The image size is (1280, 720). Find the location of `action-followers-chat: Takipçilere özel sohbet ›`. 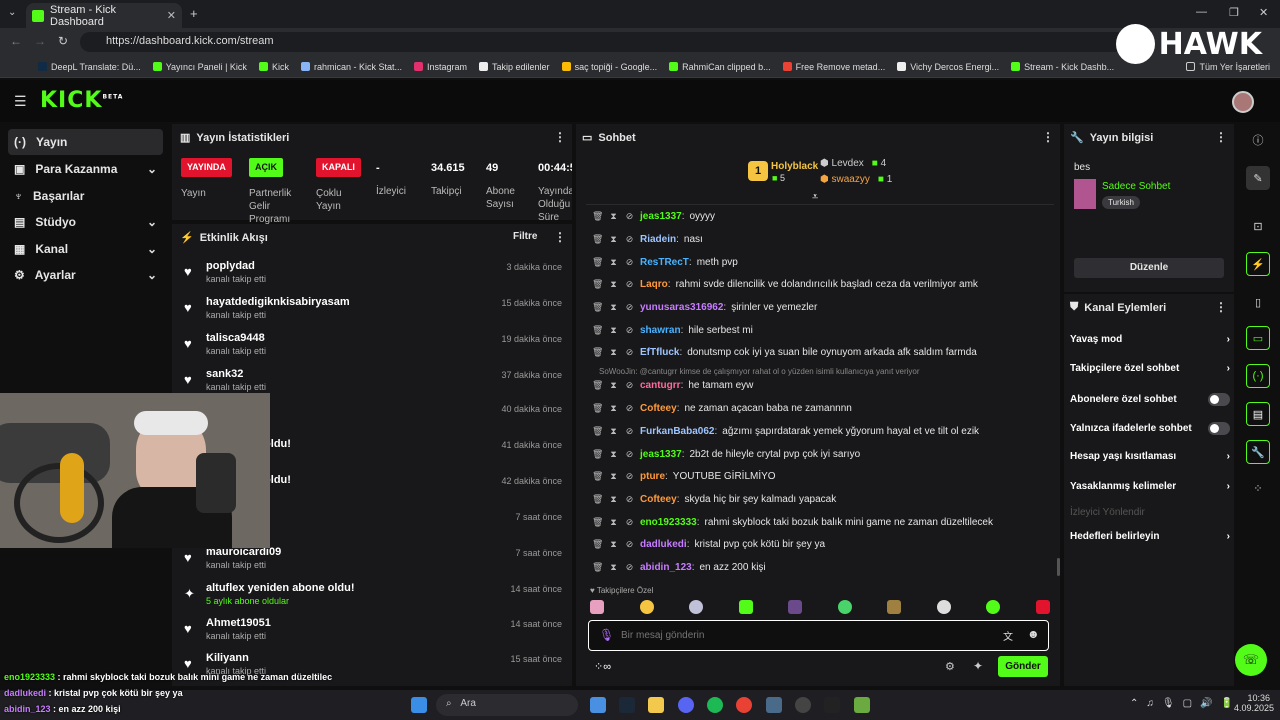

action-followers-chat: Takipçilere özel sohbet › is located at coordinates (1150, 368).